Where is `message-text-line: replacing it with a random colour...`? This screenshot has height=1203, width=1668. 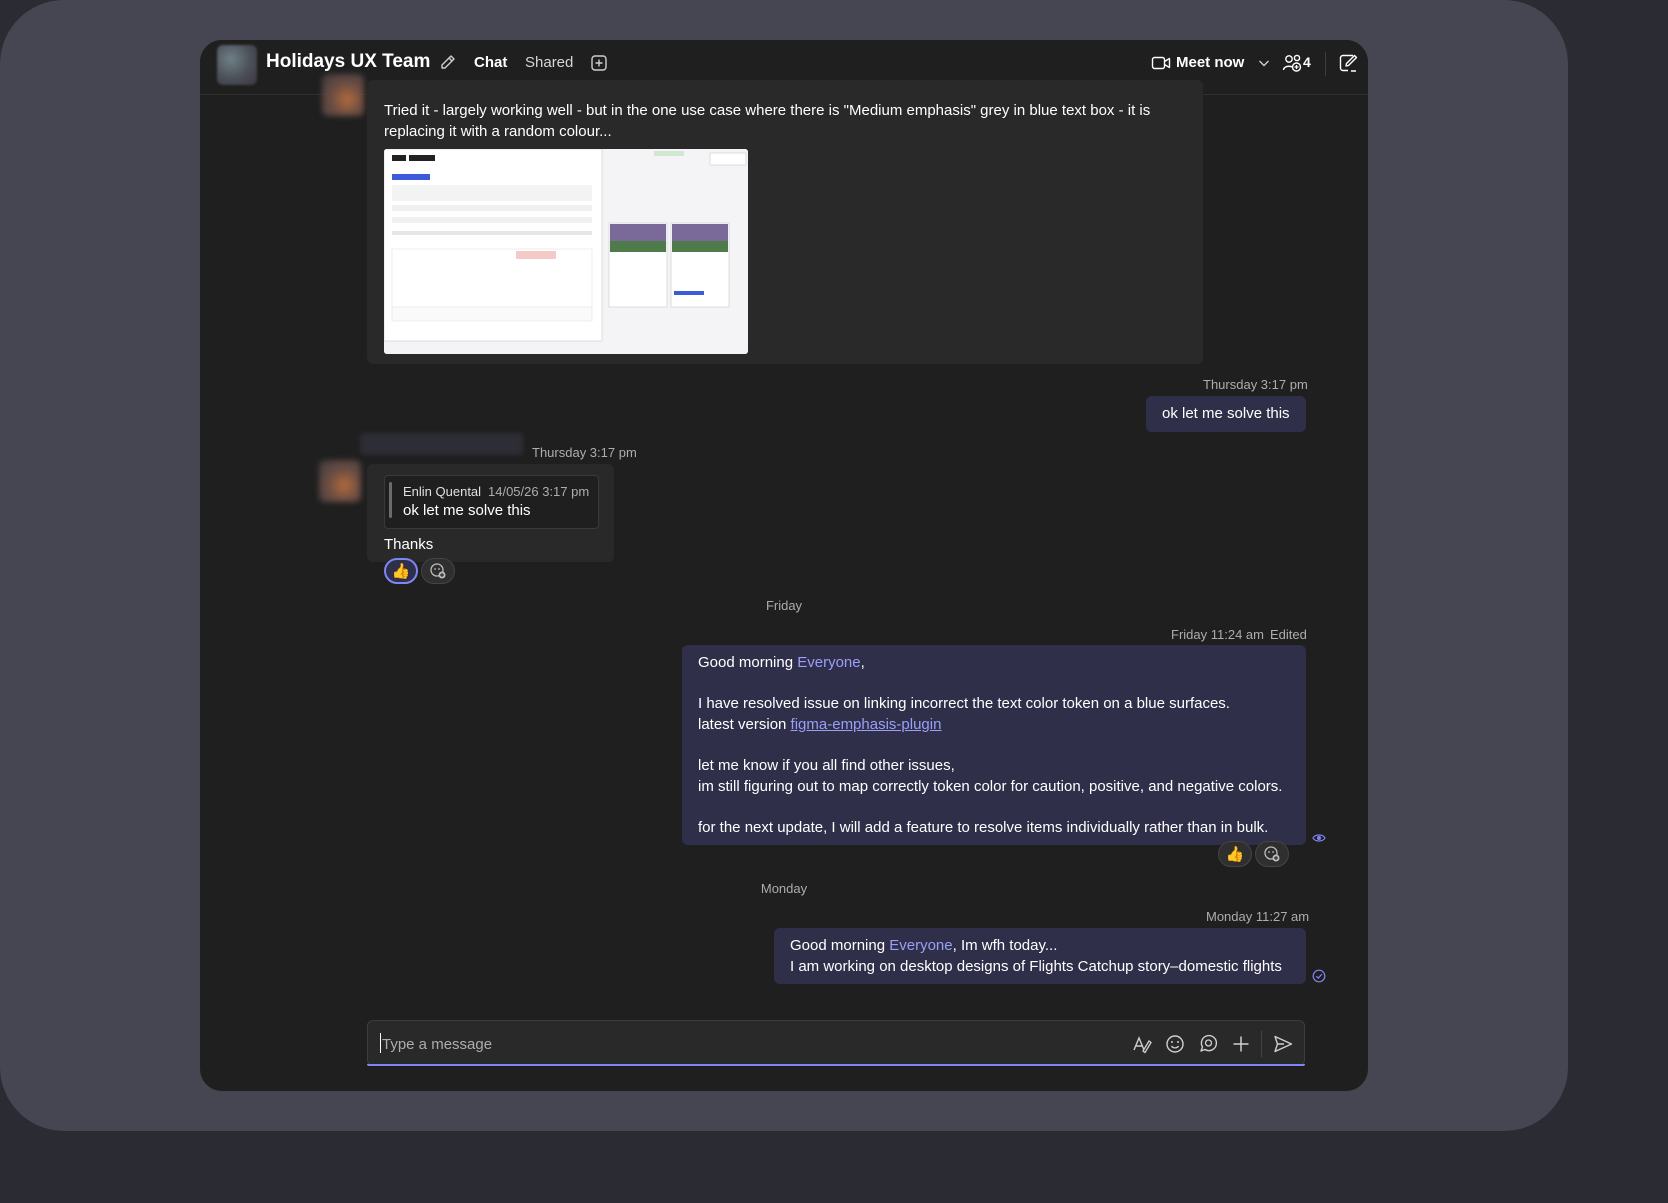
message-text-line: replacing it with a random colour... is located at coordinates (498, 131).